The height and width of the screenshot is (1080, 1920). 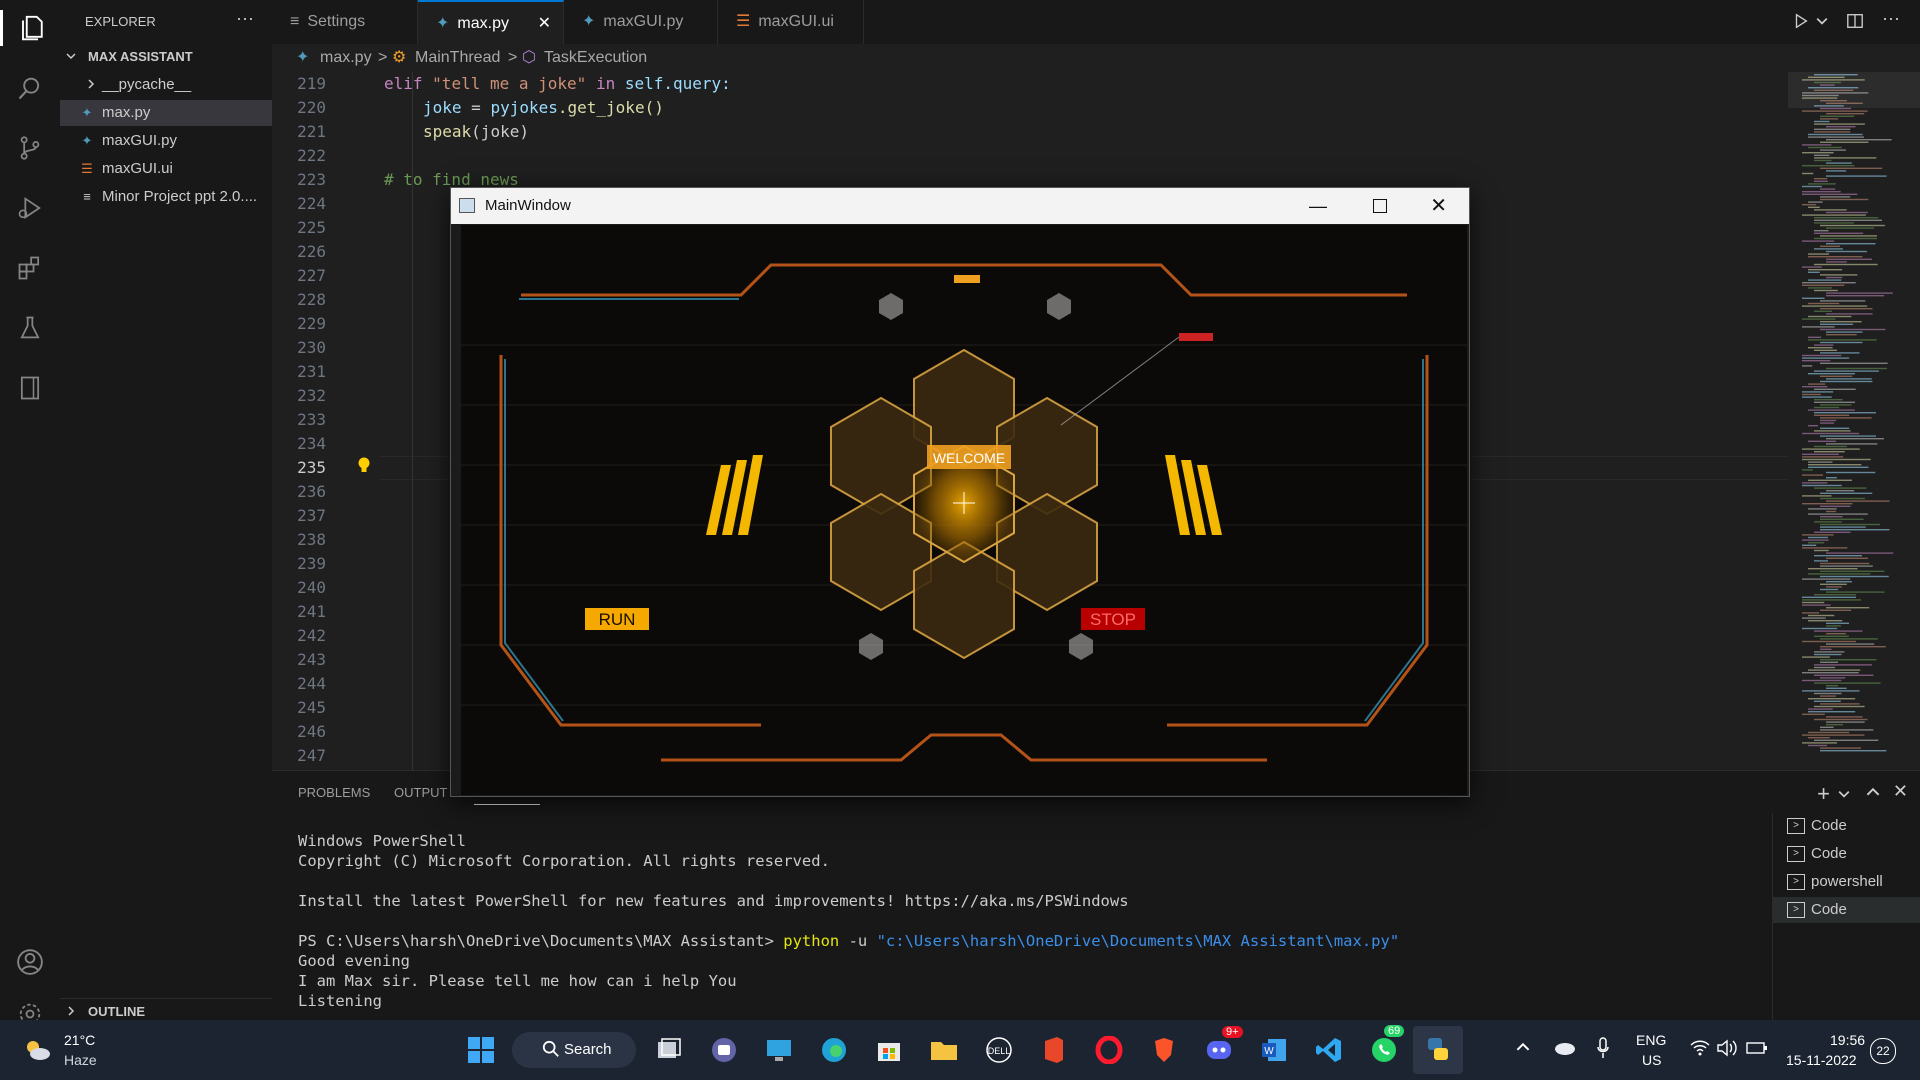 I want to click on tree-item-maxgui-py: ✦ maxGUI.py, so click(x=166, y=141).